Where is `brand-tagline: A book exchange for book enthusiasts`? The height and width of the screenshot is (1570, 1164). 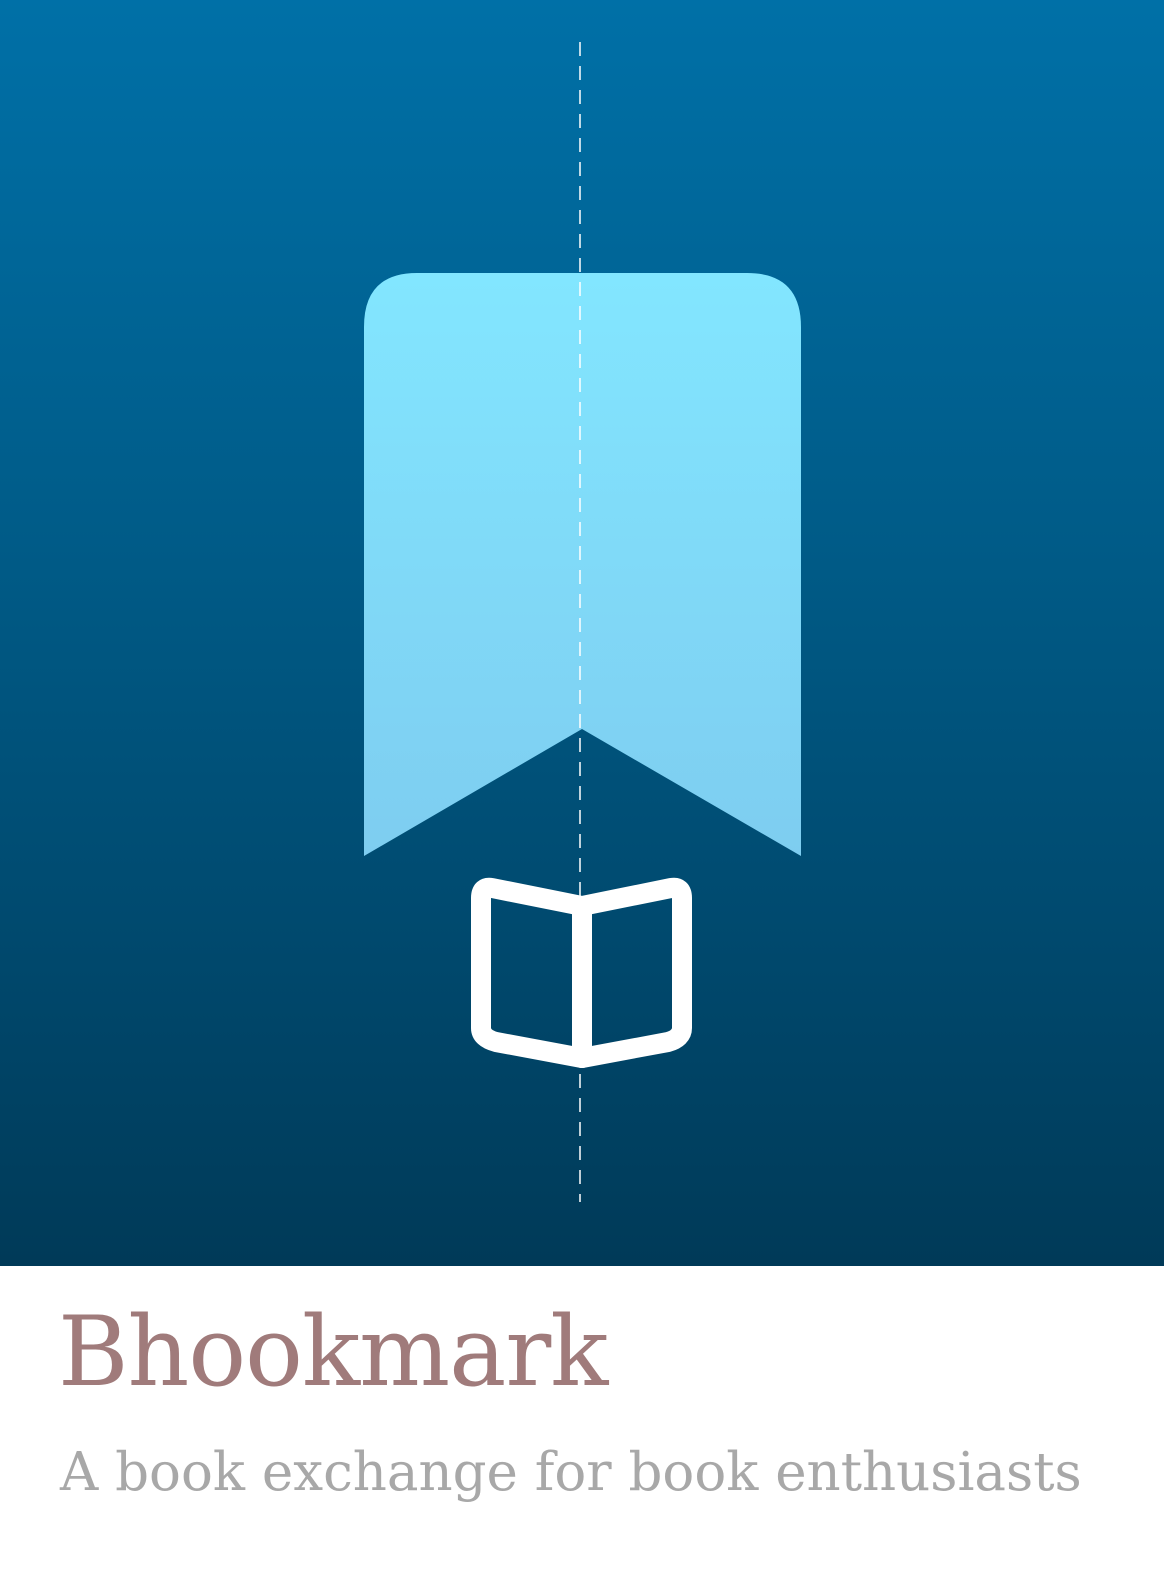
brand-tagline: A book exchange for book enthusiasts is located at coordinates (571, 1472).